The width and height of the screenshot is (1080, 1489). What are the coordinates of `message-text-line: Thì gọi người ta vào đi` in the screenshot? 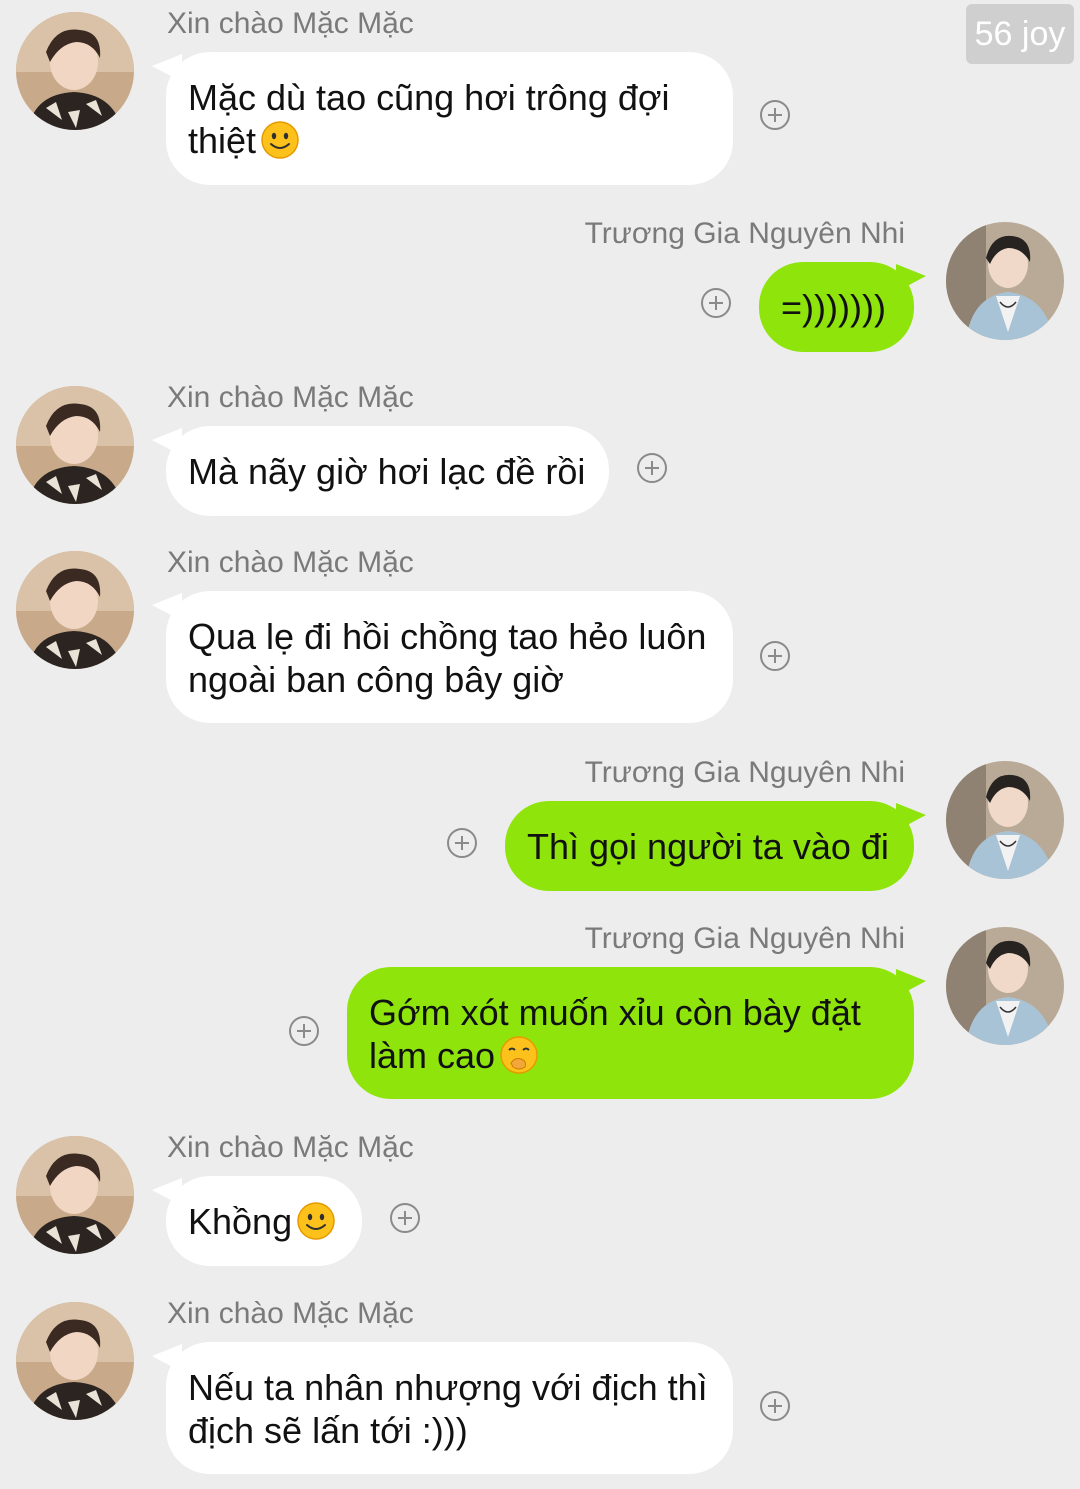 It's located at (708, 846).